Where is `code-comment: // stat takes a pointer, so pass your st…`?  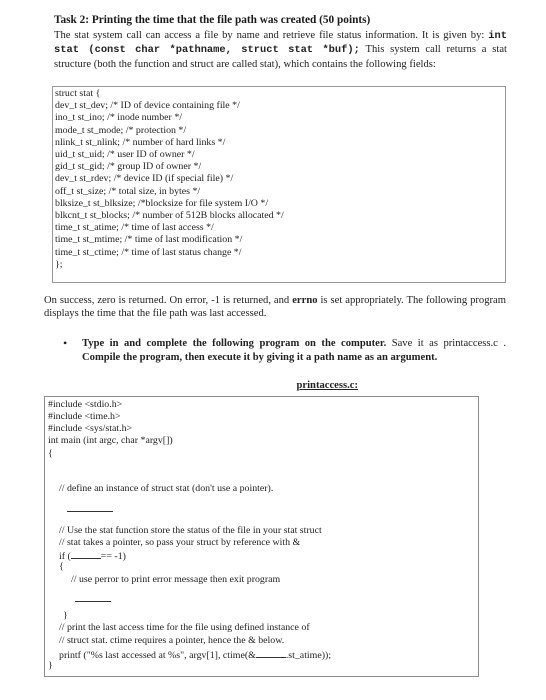 code-comment: // stat takes a pointer, so pass your st… is located at coordinates (180, 542).